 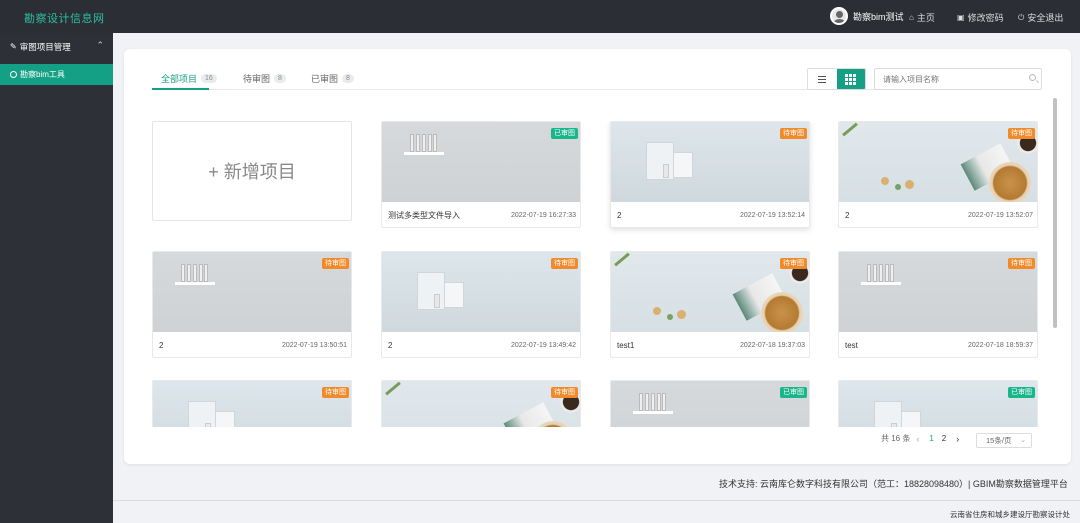 What do you see at coordinates (957, 439) in the screenshot?
I see `next-page-icon: ›` at bounding box center [957, 439].